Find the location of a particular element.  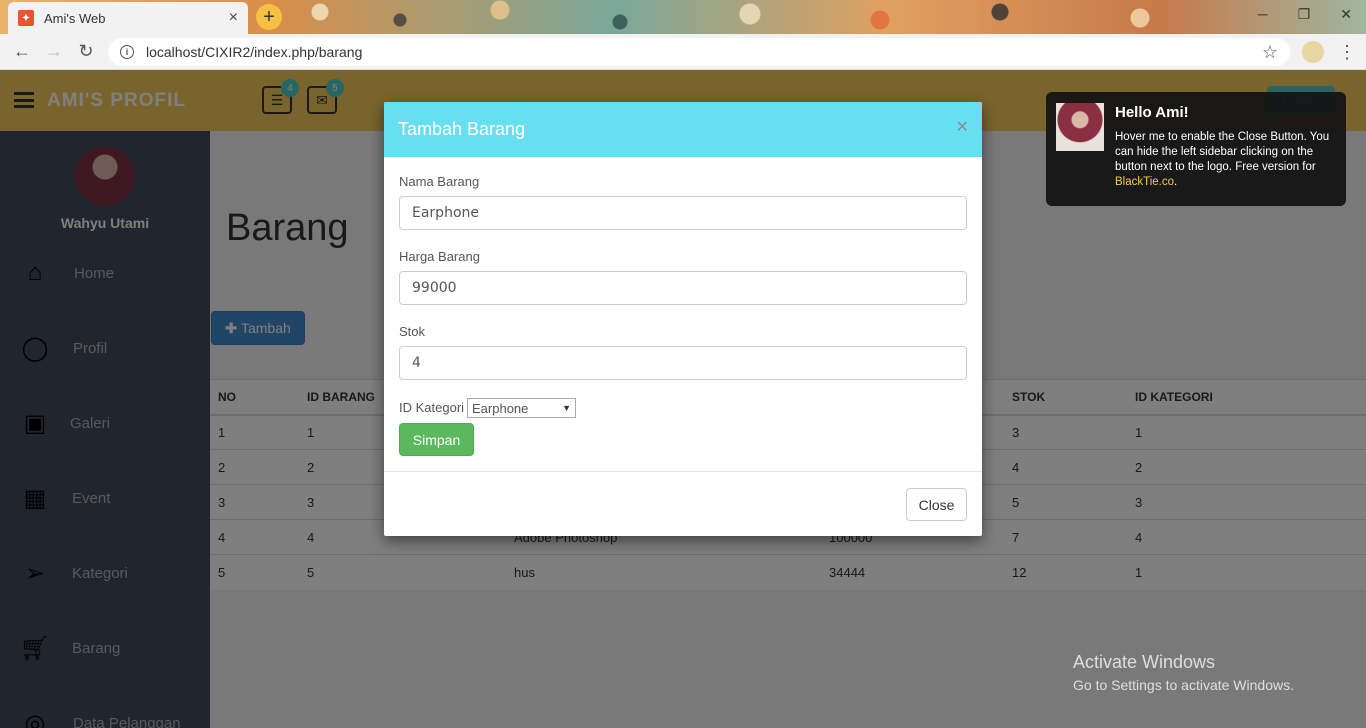

bookmark-star-icon: ☆ is located at coordinates (1270, 52).